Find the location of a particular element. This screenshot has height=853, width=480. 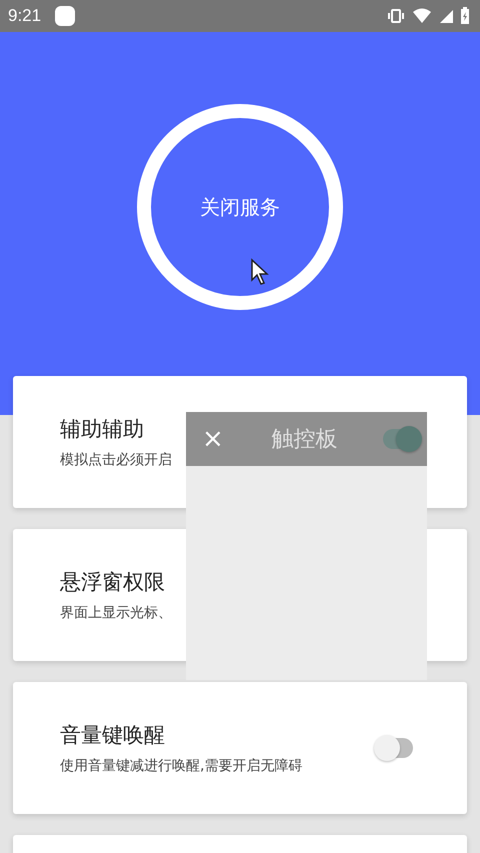

panel-title: 触控板 is located at coordinates (304, 440).